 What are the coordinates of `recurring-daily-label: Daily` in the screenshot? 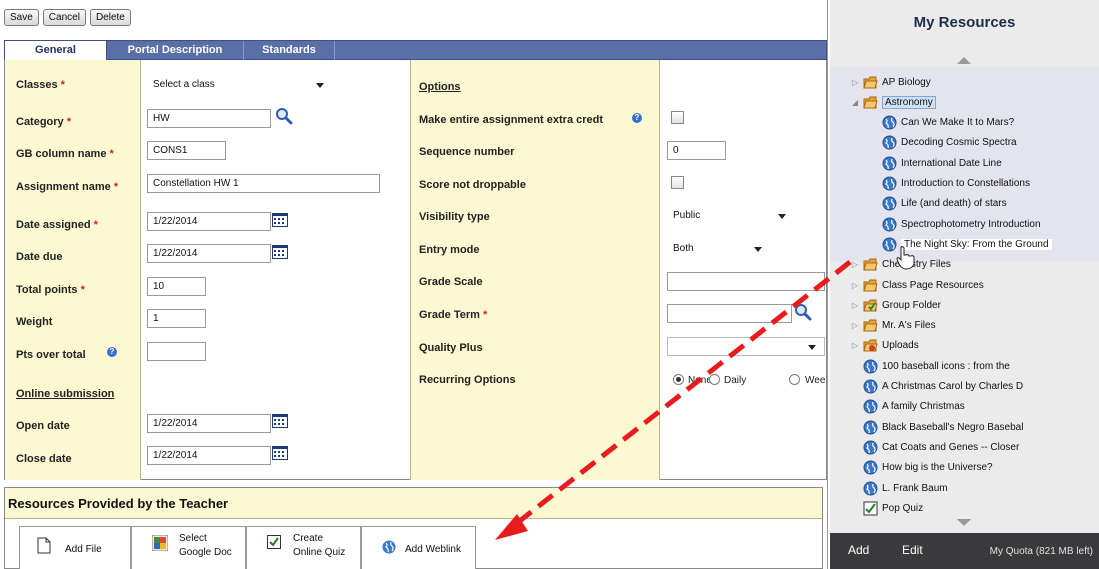 It's located at (735, 380).